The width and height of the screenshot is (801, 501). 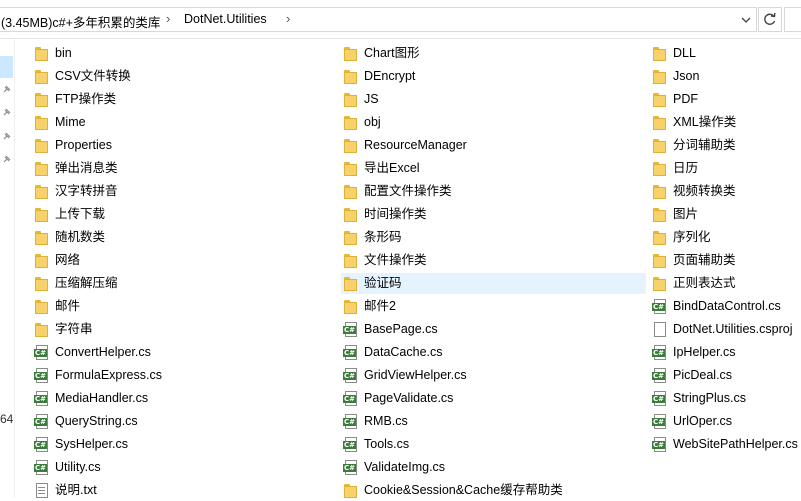 What do you see at coordinates (704, 260) in the screenshot?
I see `item-label: 页面辅助类` at bounding box center [704, 260].